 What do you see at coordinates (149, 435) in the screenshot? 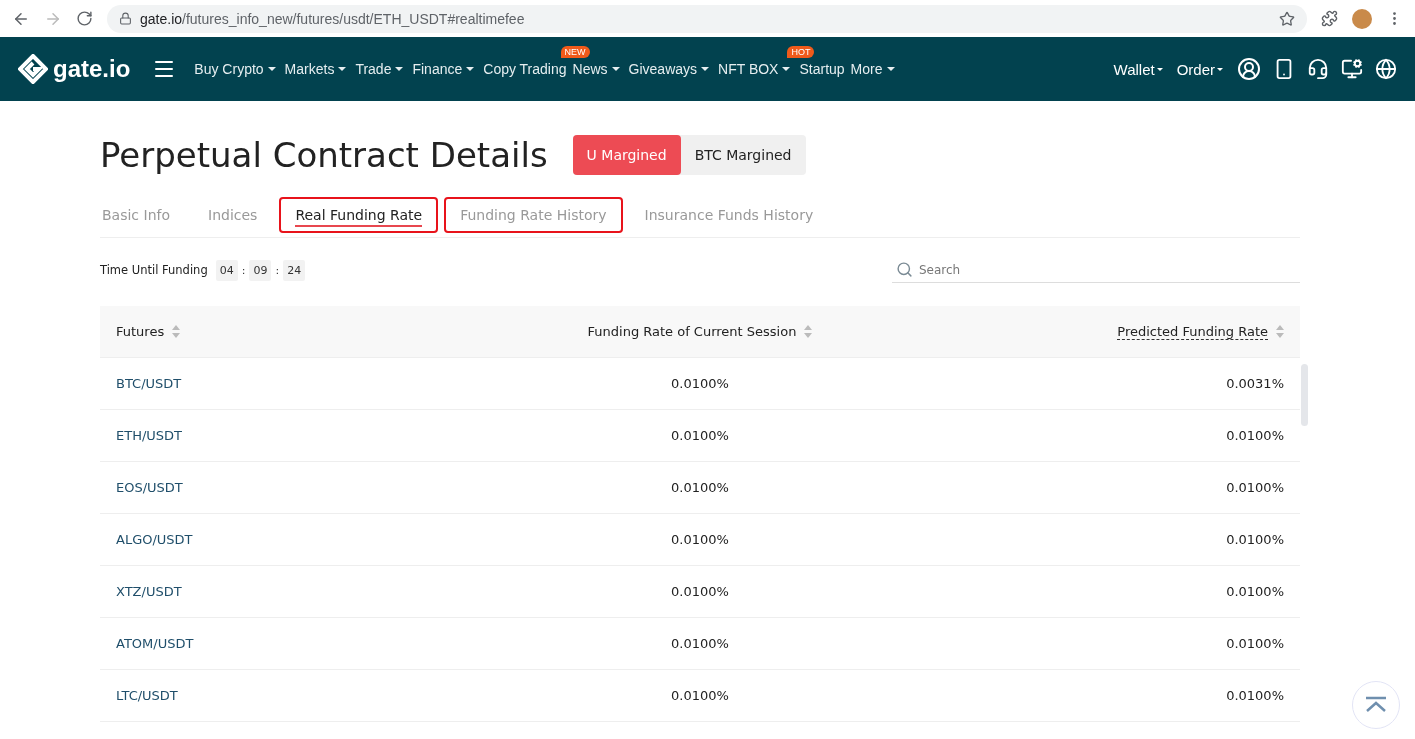
I see `symbol-link: ETH/USDT` at bounding box center [149, 435].